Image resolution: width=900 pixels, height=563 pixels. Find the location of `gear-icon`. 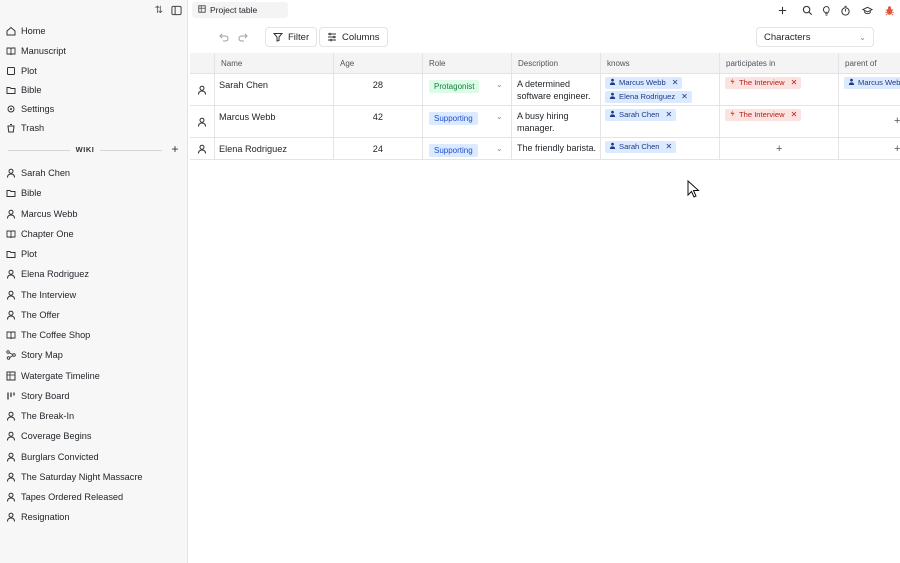

gear-icon is located at coordinates (11, 109).